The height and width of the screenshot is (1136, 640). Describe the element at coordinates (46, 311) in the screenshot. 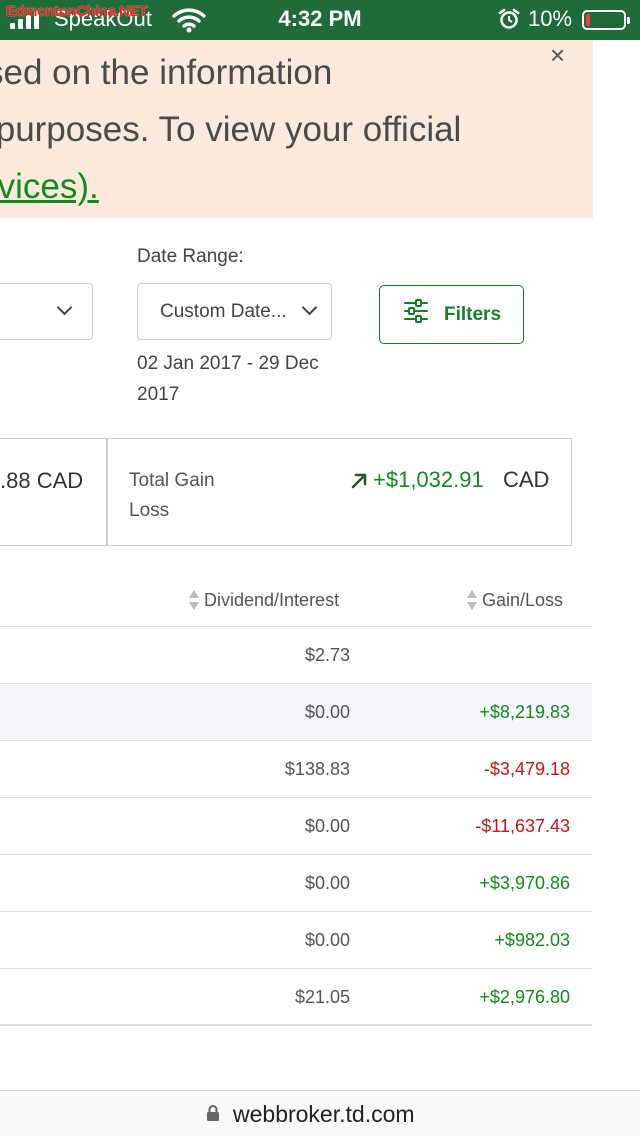

I see `account-select` at that location.